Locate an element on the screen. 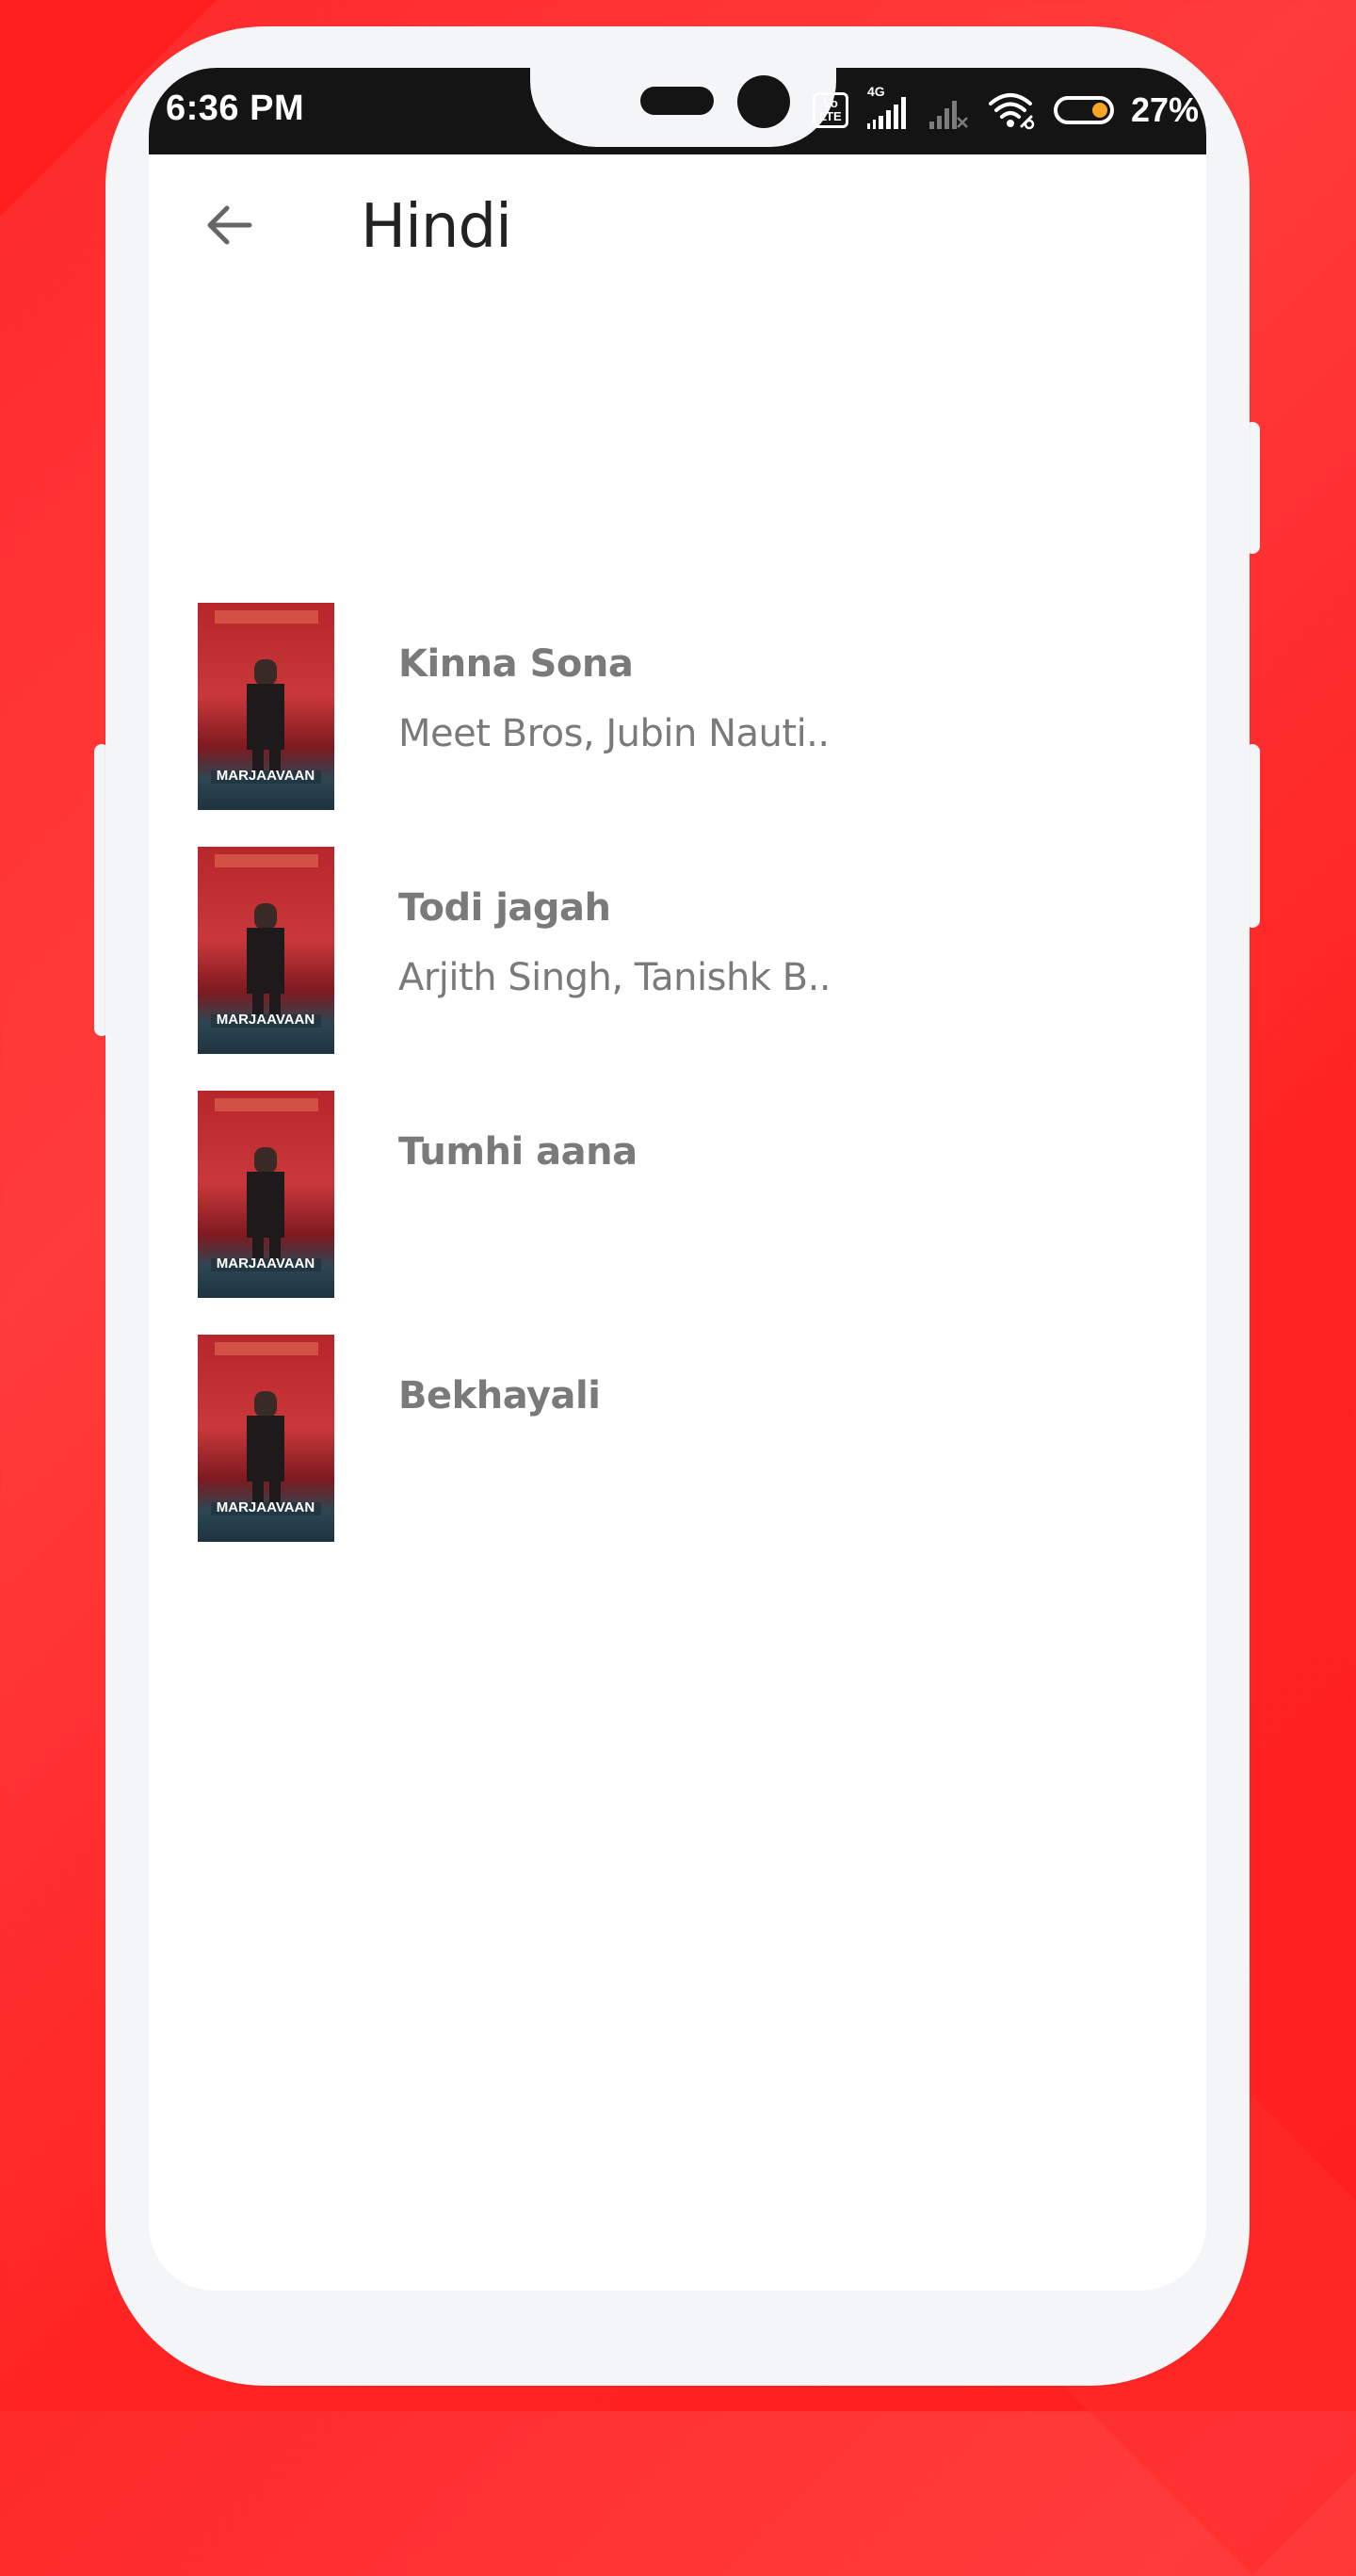  earpiece-speaker is located at coordinates (677, 101).